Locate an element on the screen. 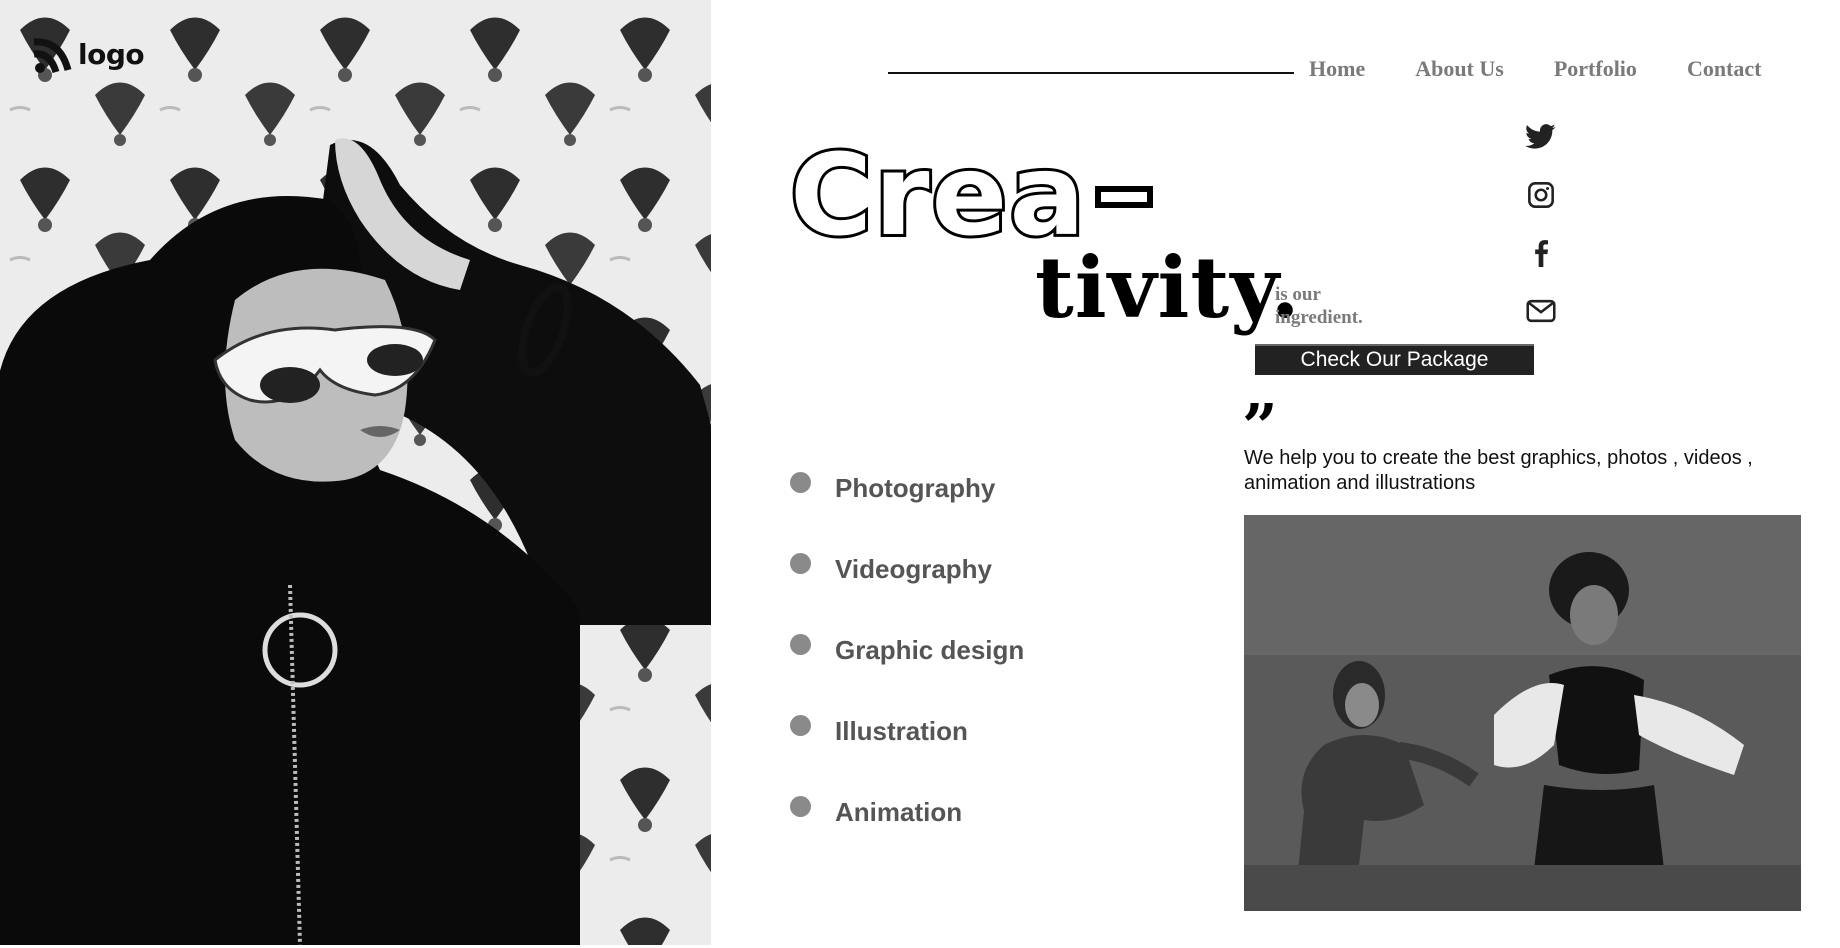  list-item: Photography is located at coordinates (907, 488).